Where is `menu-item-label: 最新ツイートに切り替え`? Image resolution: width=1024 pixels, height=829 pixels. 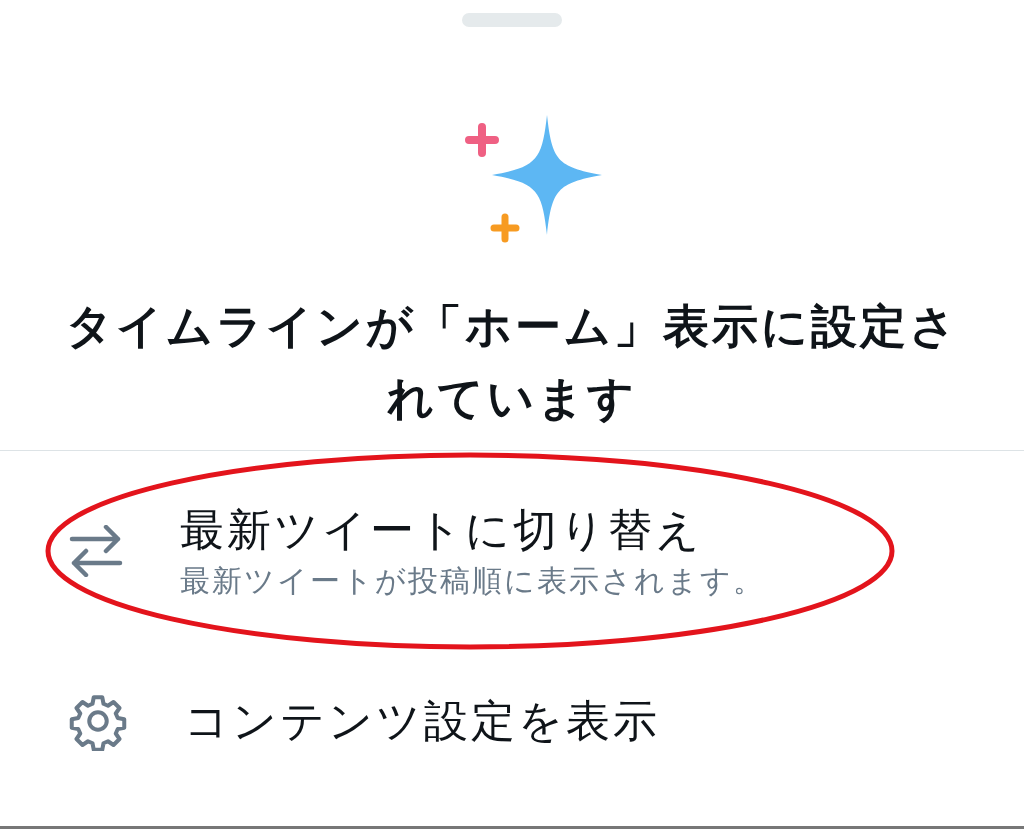 menu-item-label: 最新ツイートに切り替え is located at coordinates (442, 530).